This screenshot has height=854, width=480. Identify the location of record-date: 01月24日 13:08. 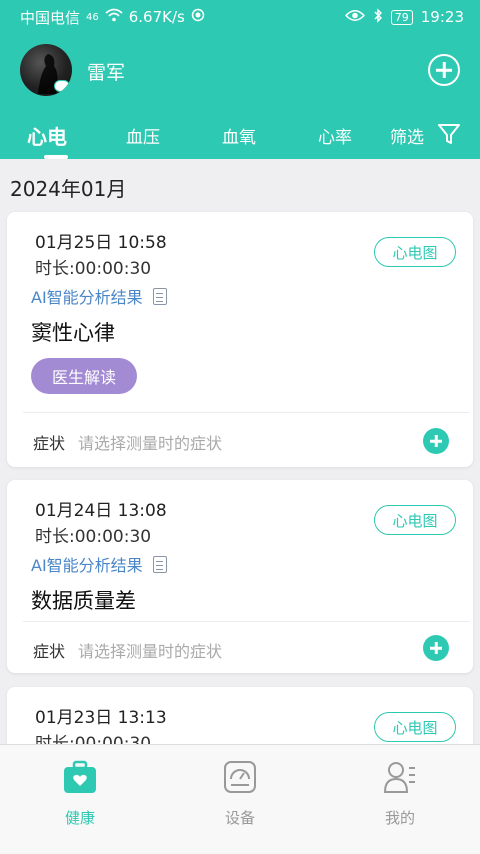
(101, 511).